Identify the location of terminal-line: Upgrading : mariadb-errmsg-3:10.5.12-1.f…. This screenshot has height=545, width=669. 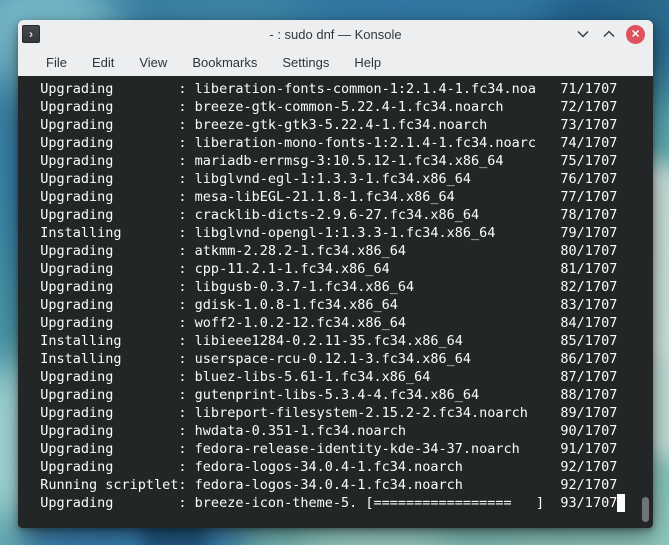
(321, 161).